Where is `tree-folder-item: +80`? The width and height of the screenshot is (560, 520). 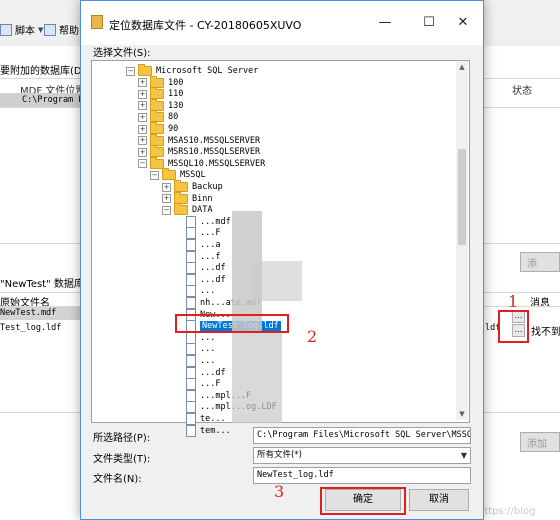
tree-folder-item: +80 is located at coordinates (158, 116).